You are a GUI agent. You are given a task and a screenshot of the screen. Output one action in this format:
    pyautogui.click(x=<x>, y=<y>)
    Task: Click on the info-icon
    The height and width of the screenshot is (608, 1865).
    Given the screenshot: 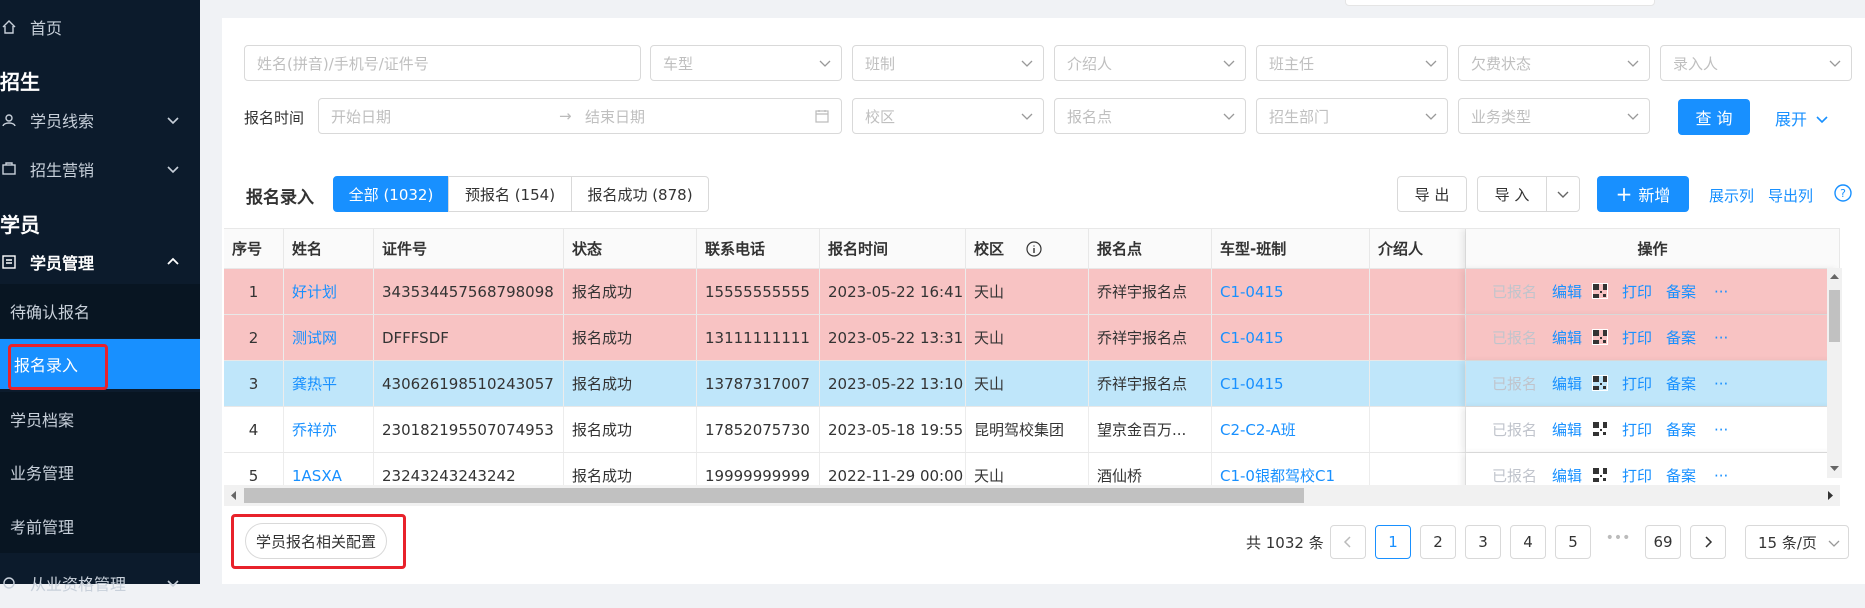 What is the action you would take?
    pyautogui.click(x=1034, y=248)
    